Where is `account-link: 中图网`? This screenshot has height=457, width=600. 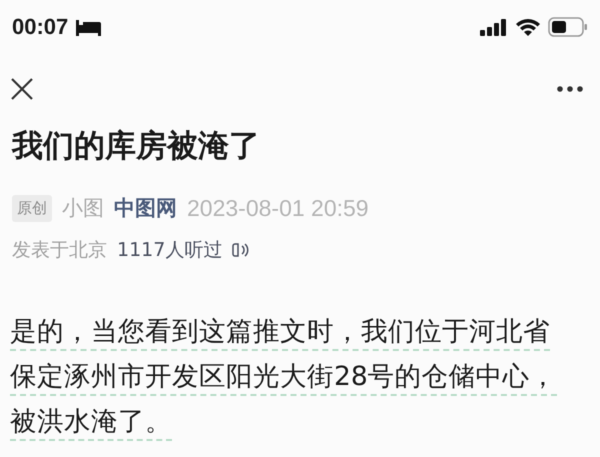 account-link: 中图网 is located at coordinates (145, 208).